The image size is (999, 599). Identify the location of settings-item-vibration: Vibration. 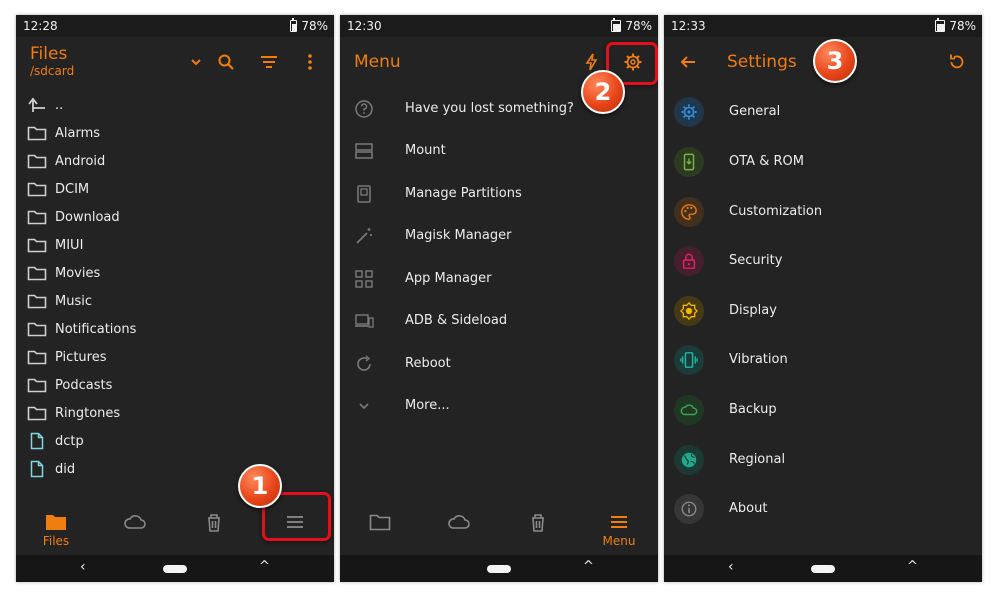
(823, 363).